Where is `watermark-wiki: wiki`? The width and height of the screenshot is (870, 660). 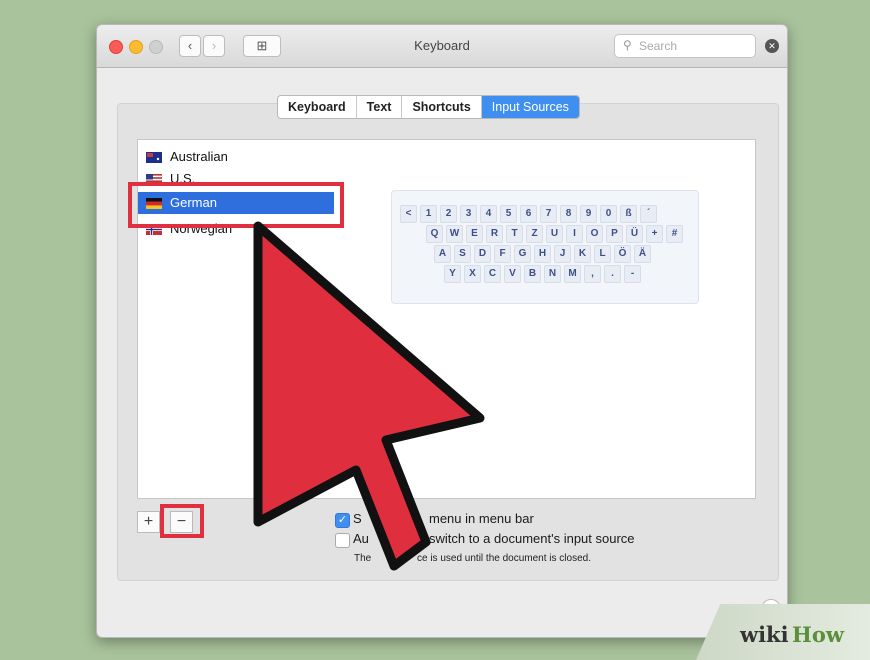
watermark-wiki: wiki is located at coordinates (764, 634).